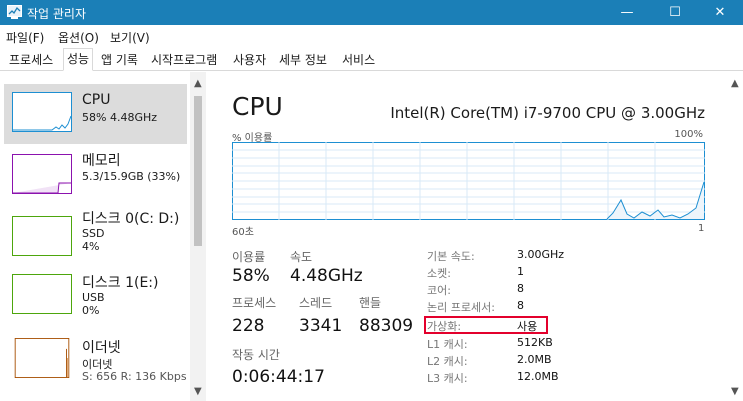 The image size is (743, 401). What do you see at coordinates (78, 37) in the screenshot?
I see `menu-options: 옵션(O)` at bounding box center [78, 37].